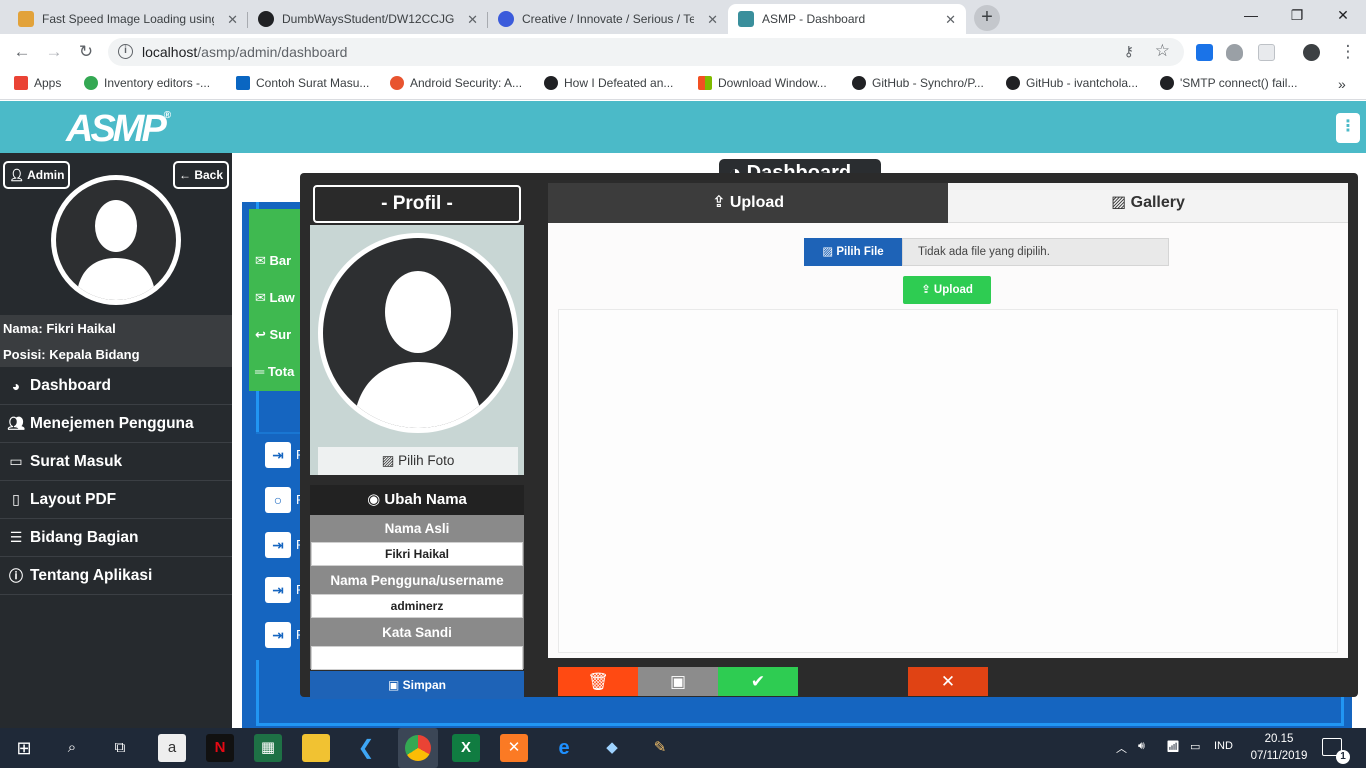 The image size is (1366, 768). I want to click on bookmark-apps: Apps, so click(37, 83).